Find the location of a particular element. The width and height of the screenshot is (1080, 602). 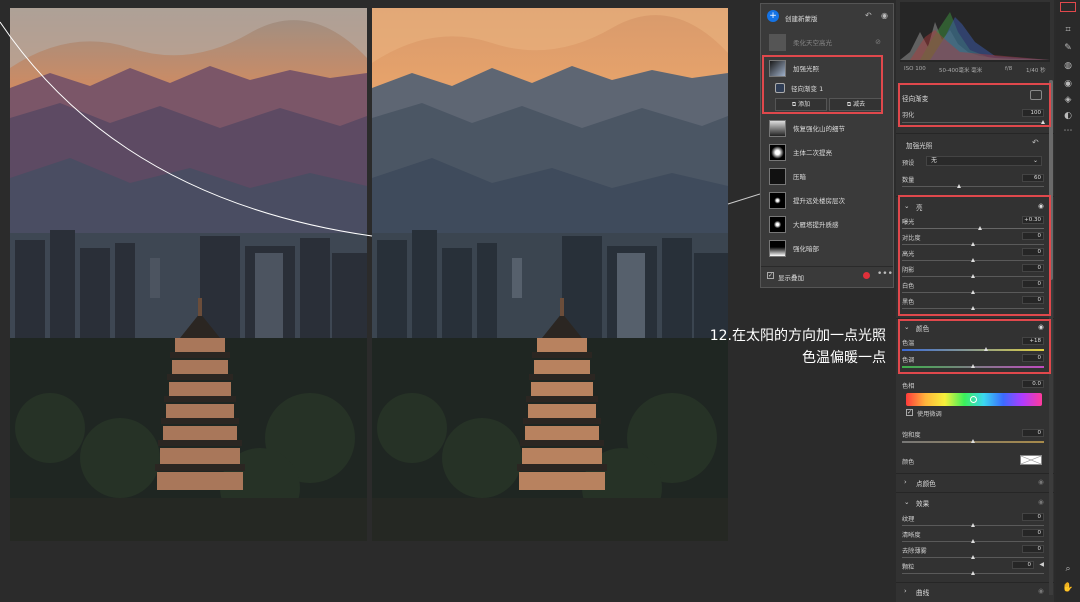

use-fine-label: 使用微调 is located at coordinates (929, 414).